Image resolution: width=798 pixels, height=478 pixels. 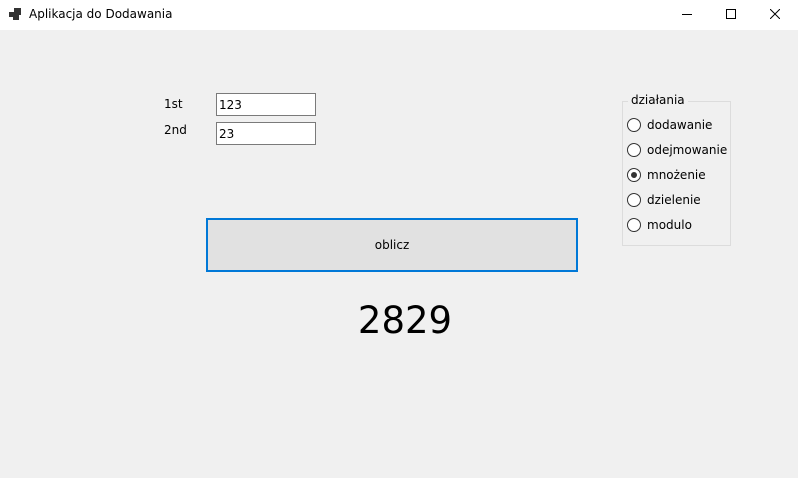 I want to click on first-number-label: 1st, so click(x=173, y=104).